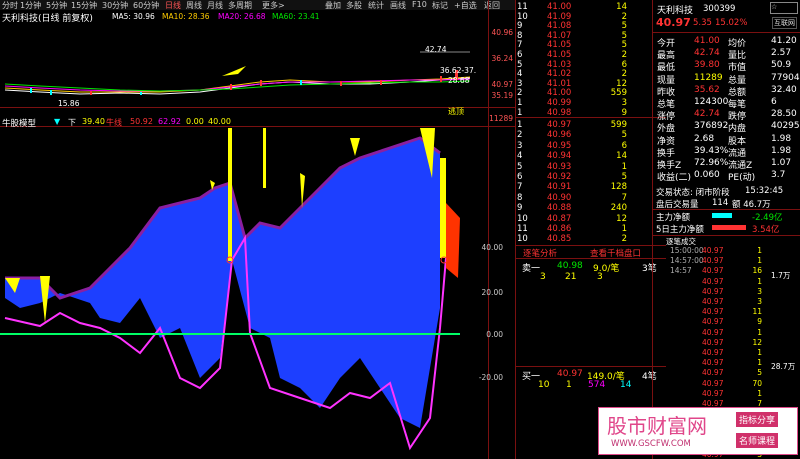 This screenshot has width=800, height=459. I want to click on ask-row: 3 41.01 12, so click(587, 84).